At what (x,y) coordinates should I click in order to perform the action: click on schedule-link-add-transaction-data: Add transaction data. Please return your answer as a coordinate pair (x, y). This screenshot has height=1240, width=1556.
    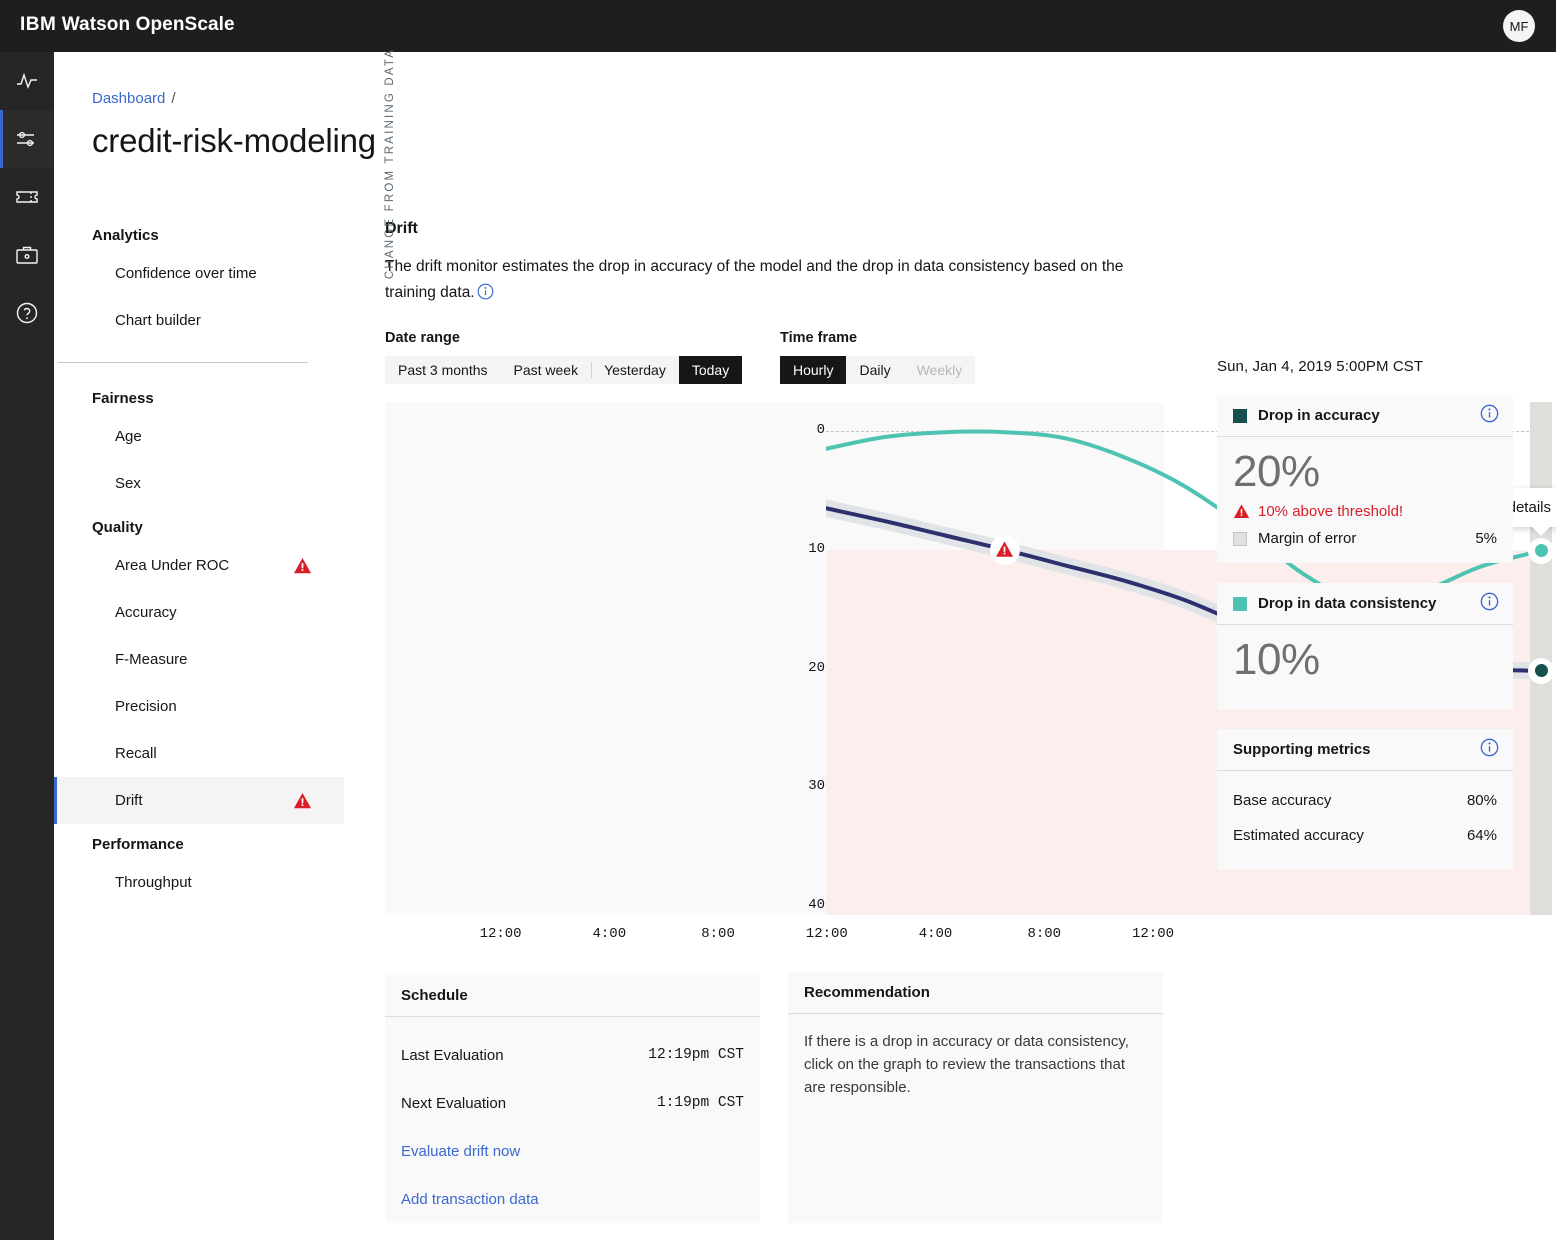
    Looking at the image, I should click on (572, 1199).